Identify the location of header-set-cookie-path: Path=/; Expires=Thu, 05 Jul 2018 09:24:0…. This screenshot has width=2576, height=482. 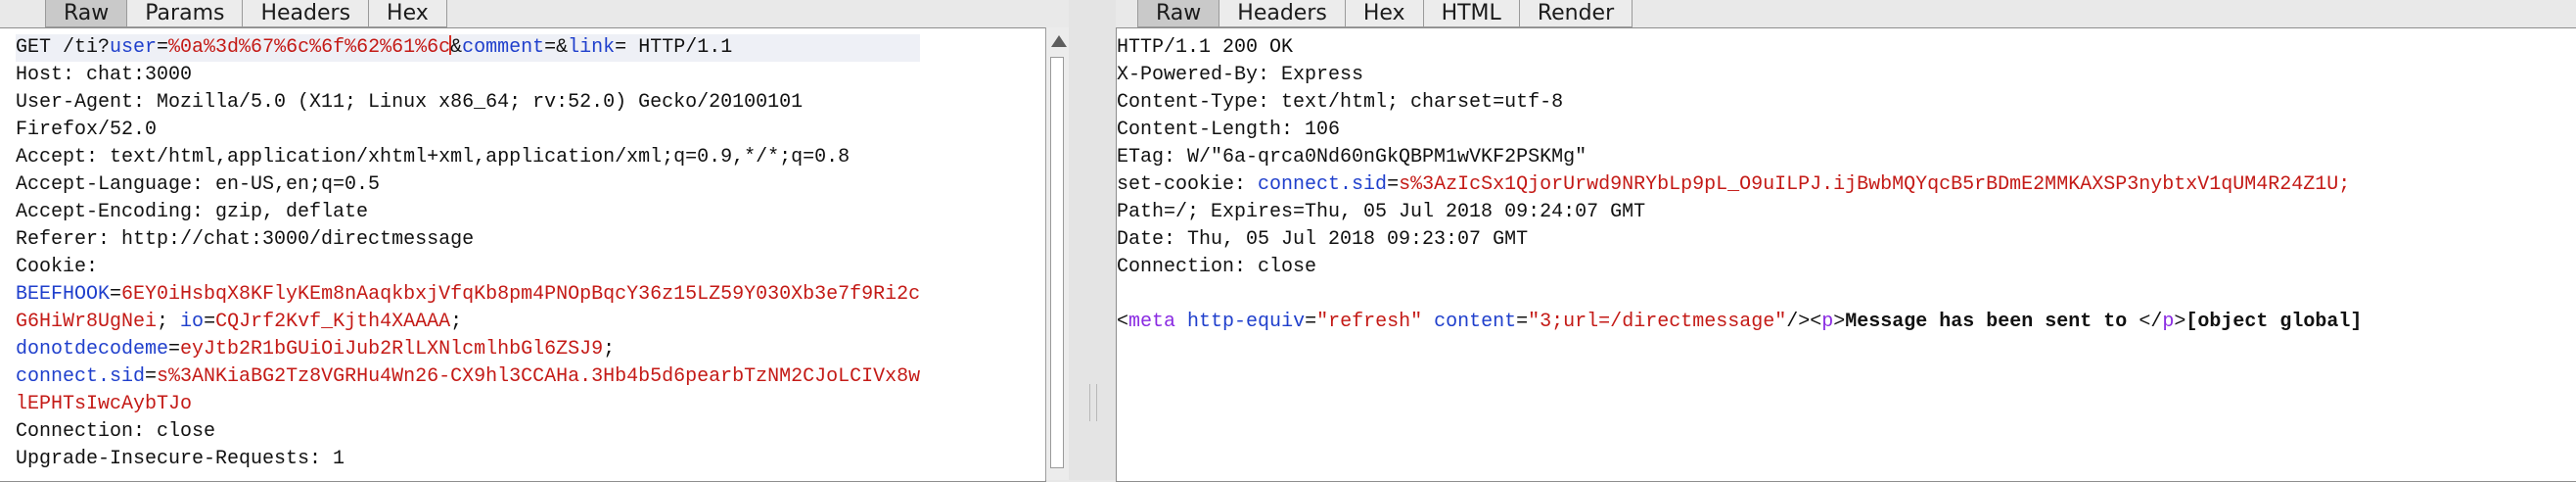
(1381, 212).